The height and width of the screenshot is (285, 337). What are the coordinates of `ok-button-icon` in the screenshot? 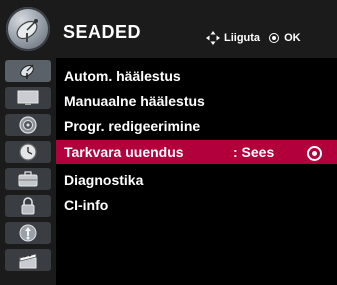 It's located at (274, 38).